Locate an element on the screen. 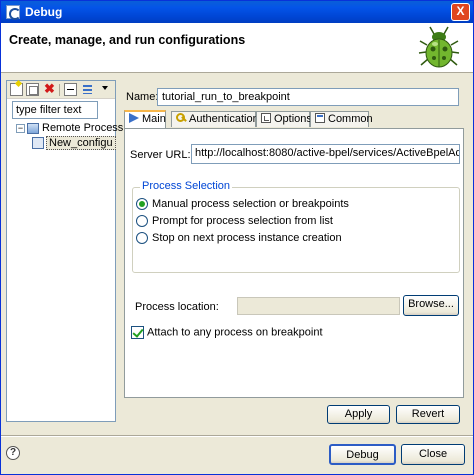 The width and height of the screenshot is (474, 475). radio-prompt-selection: Prompt for process selection from list is located at coordinates (234, 222).